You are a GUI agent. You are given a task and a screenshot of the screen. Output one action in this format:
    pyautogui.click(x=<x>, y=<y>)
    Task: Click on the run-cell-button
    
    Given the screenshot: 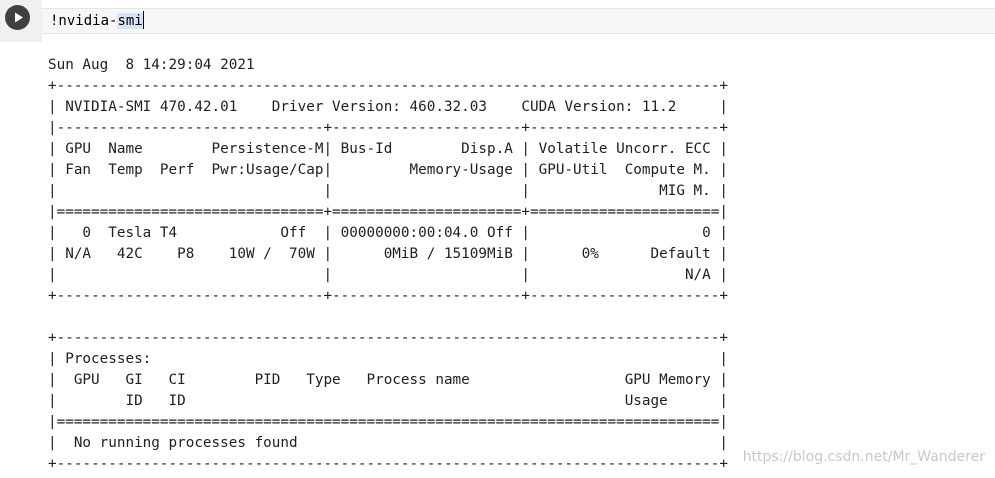 What is the action you would take?
    pyautogui.click(x=17, y=17)
    